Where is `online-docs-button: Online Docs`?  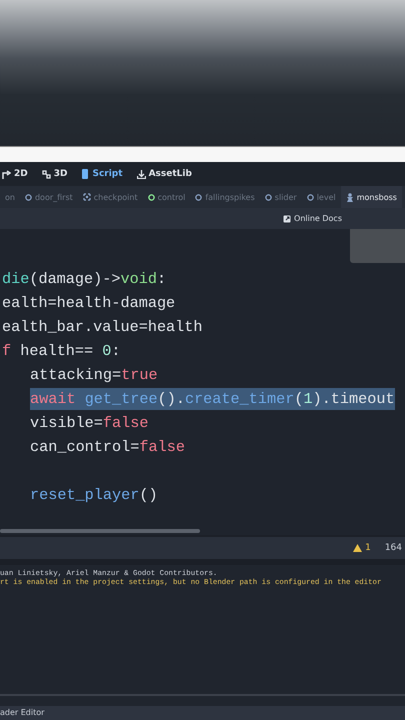 online-docs-button: Online Docs is located at coordinates (312, 218).